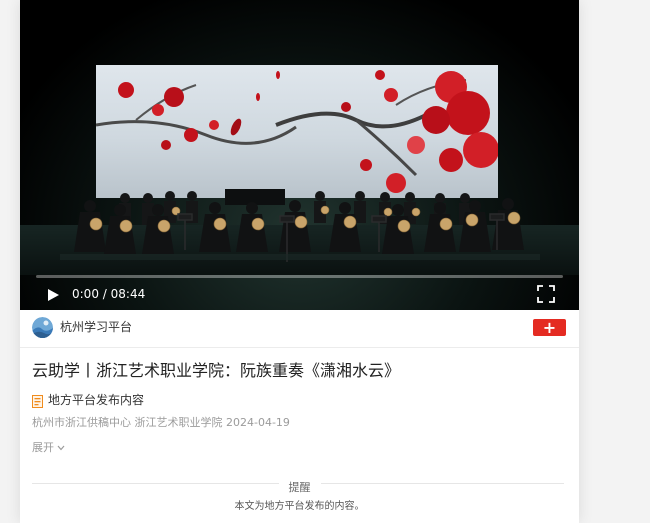 The image size is (650, 523). I want to click on expand-label: 展开, so click(43, 447).